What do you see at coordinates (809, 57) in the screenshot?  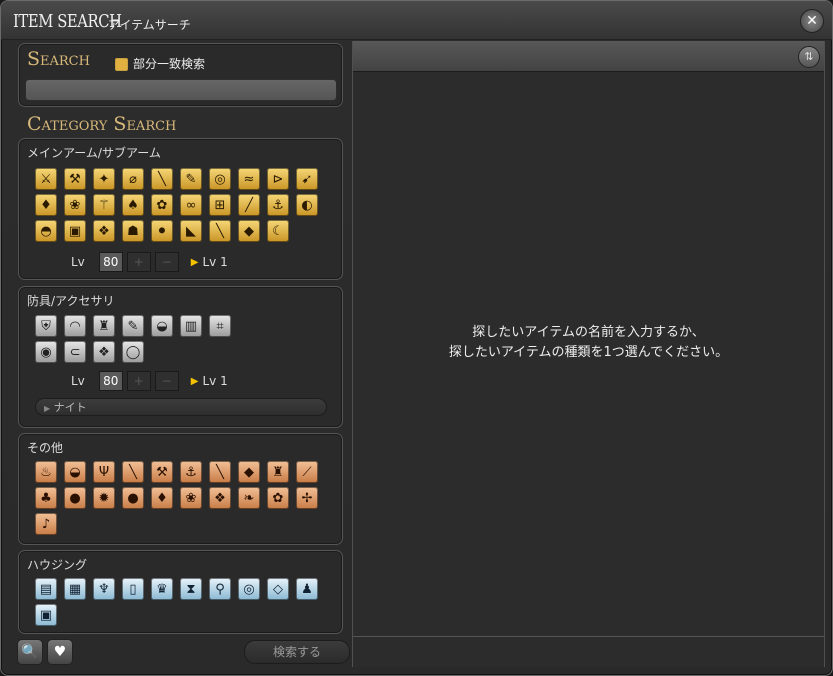 I see `sort-icon: ⇅` at bounding box center [809, 57].